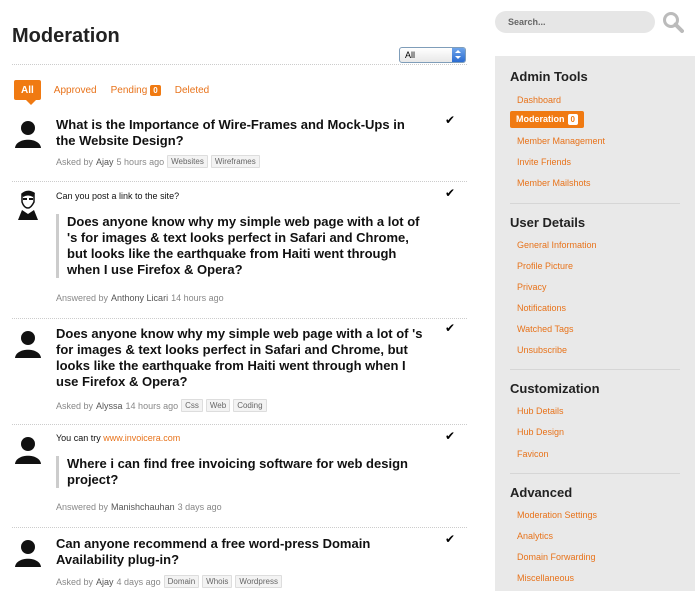 The image size is (700, 591). Describe the element at coordinates (258, 581) in the screenshot. I see `tag: Wordpress` at that location.